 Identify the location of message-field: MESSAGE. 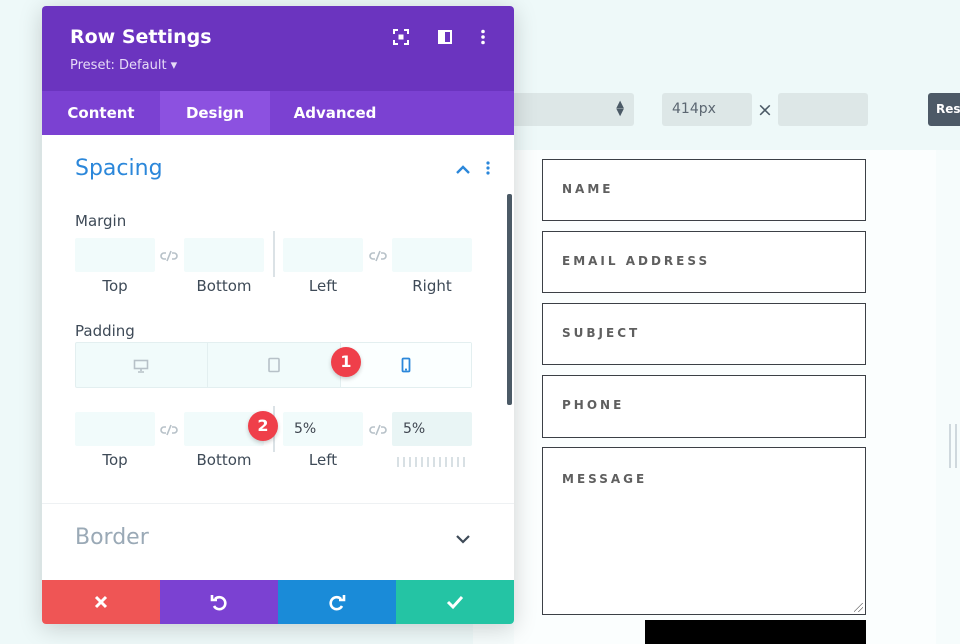
(704, 531).